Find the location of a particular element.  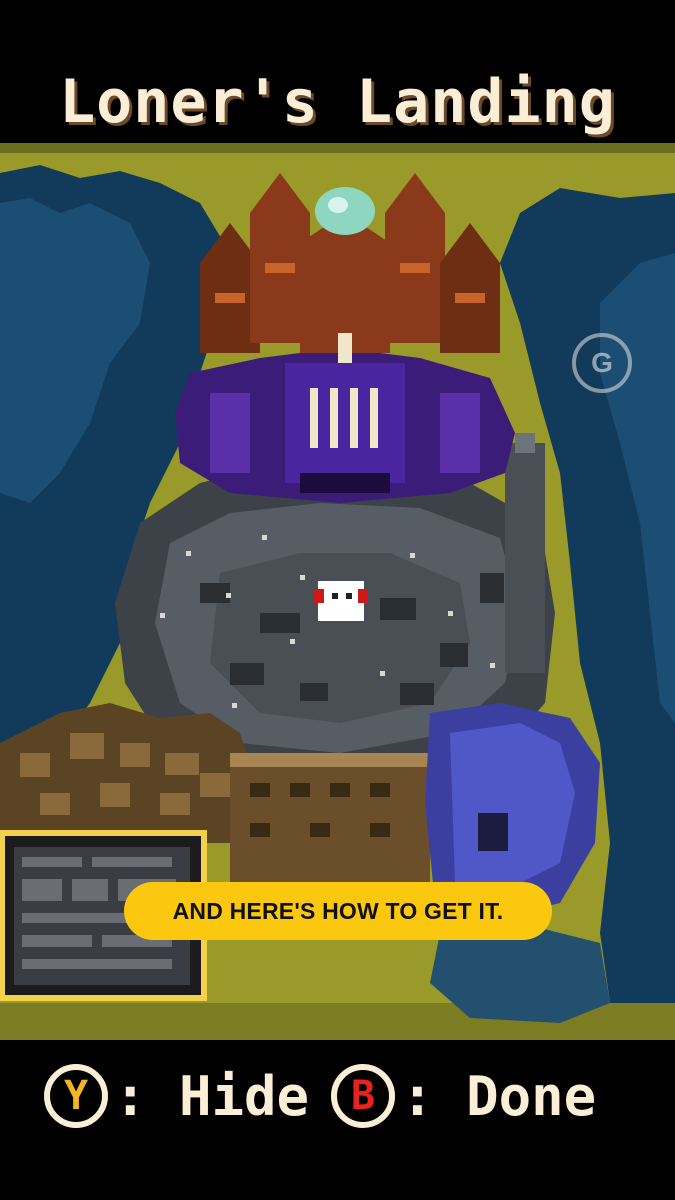

orb is located at coordinates (345, 211).